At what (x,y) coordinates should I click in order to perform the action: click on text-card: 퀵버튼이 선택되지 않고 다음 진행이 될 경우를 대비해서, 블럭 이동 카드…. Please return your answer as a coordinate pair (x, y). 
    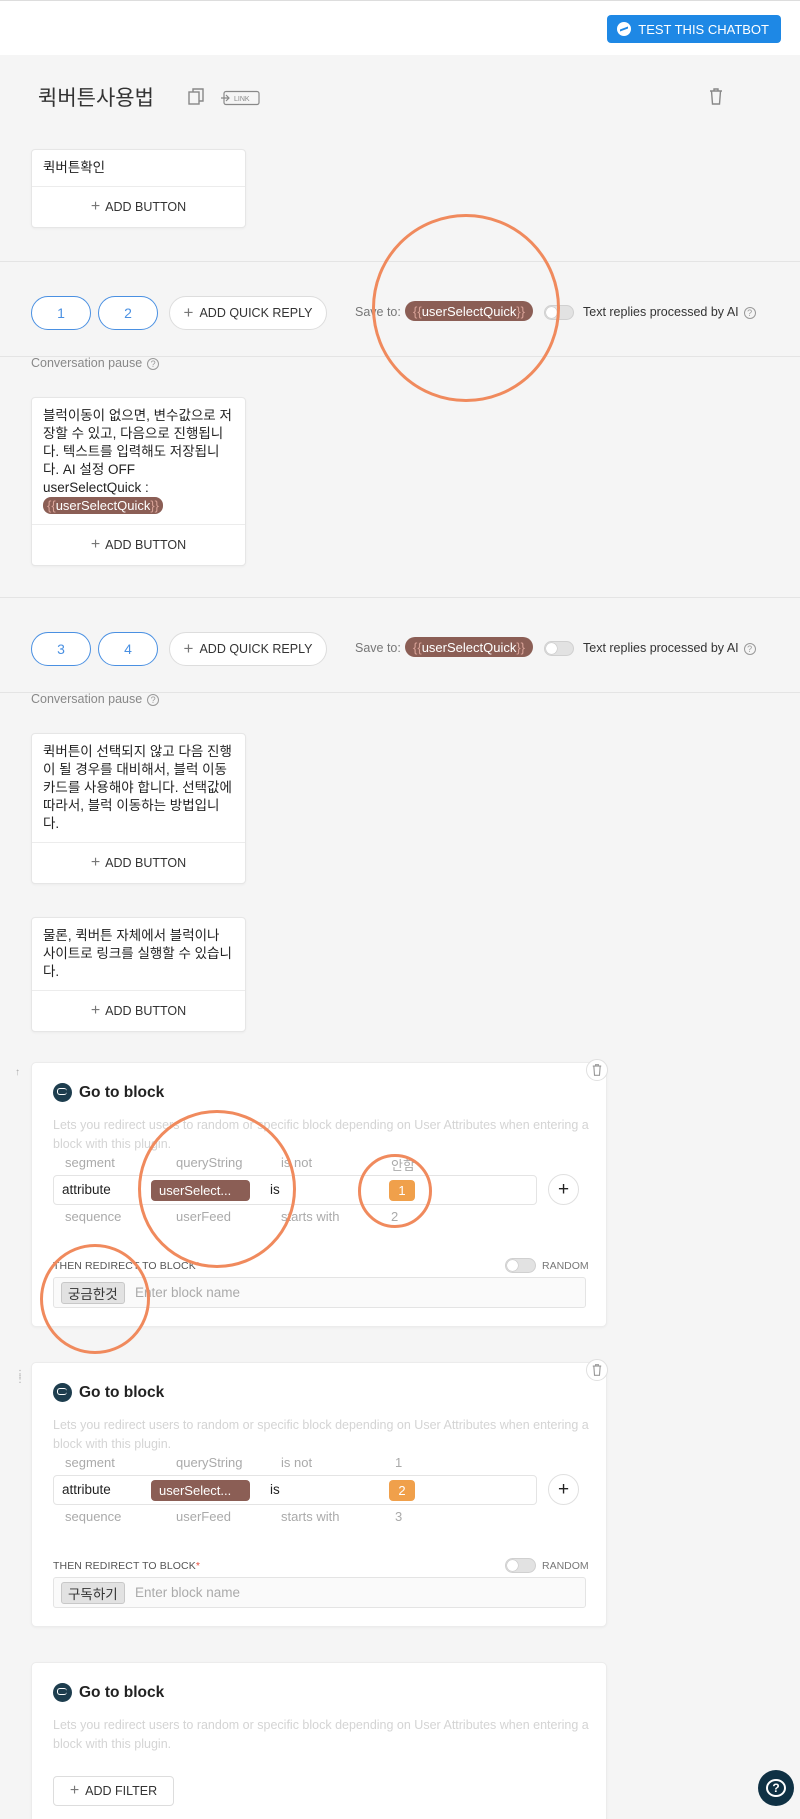
    Looking at the image, I should click on (138, 808).